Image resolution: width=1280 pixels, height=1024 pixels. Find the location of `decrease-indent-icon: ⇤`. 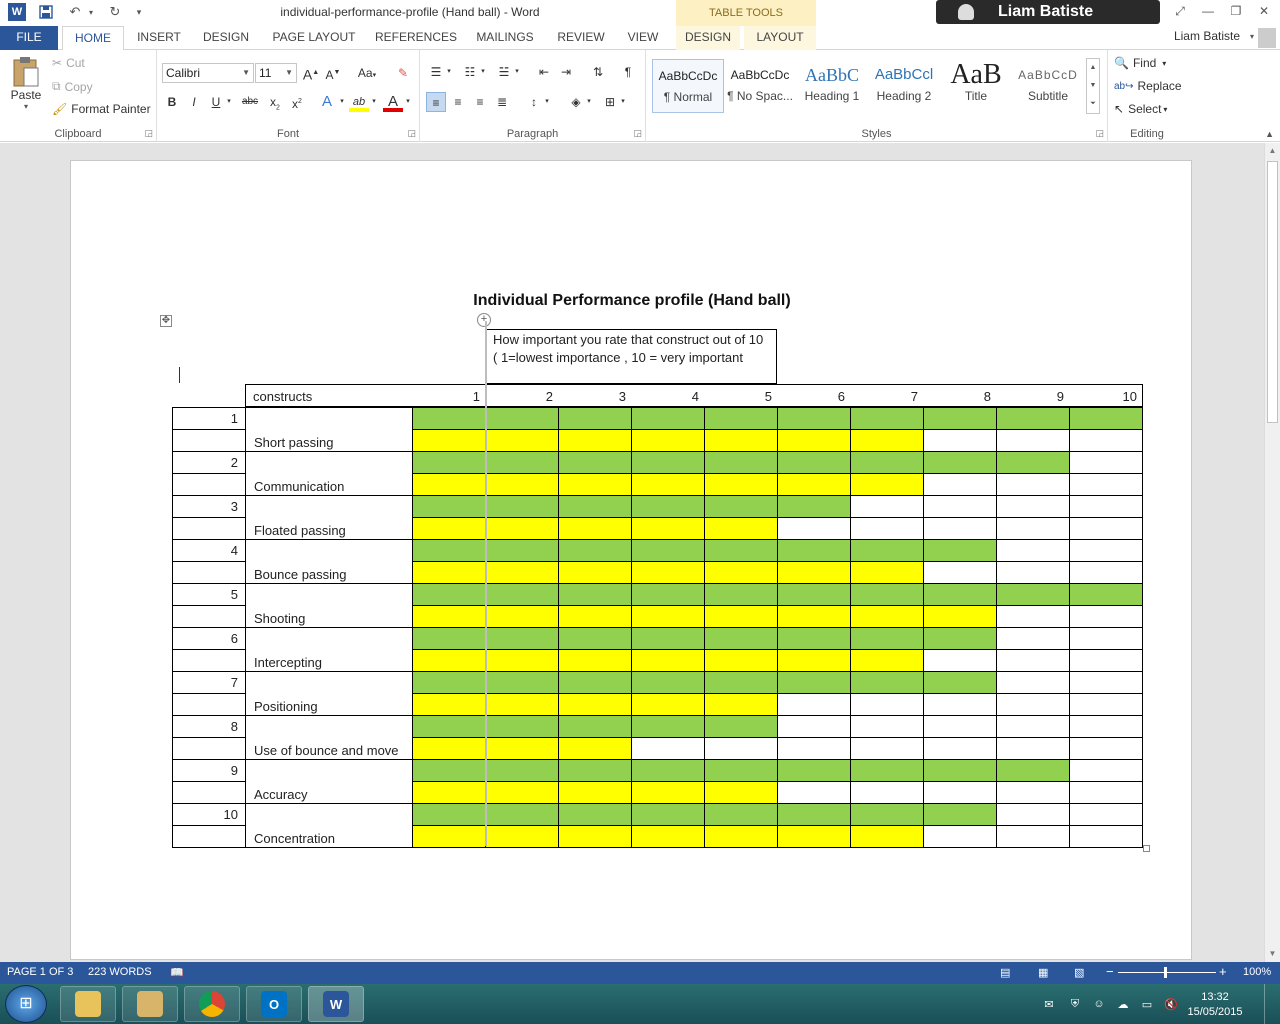

decrease-indent-icon: ⇤ is located at coordinates (544, 72).